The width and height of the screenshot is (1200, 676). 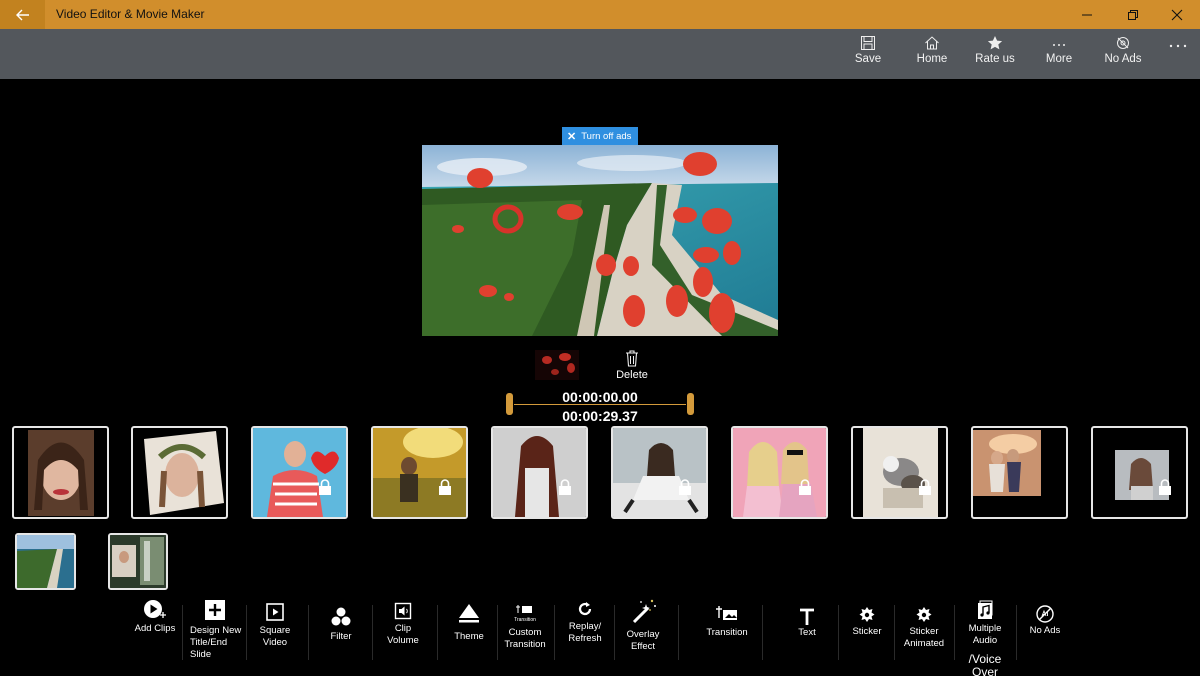 What do you see at coordinates (1123, 59) in the screenshot?
I see `no-ads-label: No Ads` at bounding box center [1123, 59].